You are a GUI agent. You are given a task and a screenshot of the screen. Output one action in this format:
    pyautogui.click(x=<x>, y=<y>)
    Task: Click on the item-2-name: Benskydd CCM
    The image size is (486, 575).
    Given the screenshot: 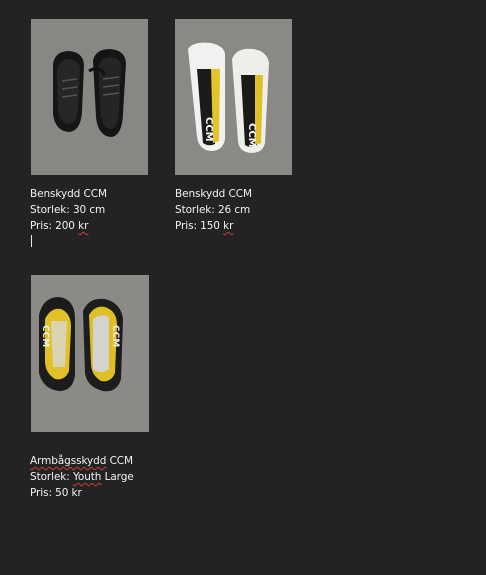 What is the action you would take?
    pyautogui.click(x=213, y=194)
    